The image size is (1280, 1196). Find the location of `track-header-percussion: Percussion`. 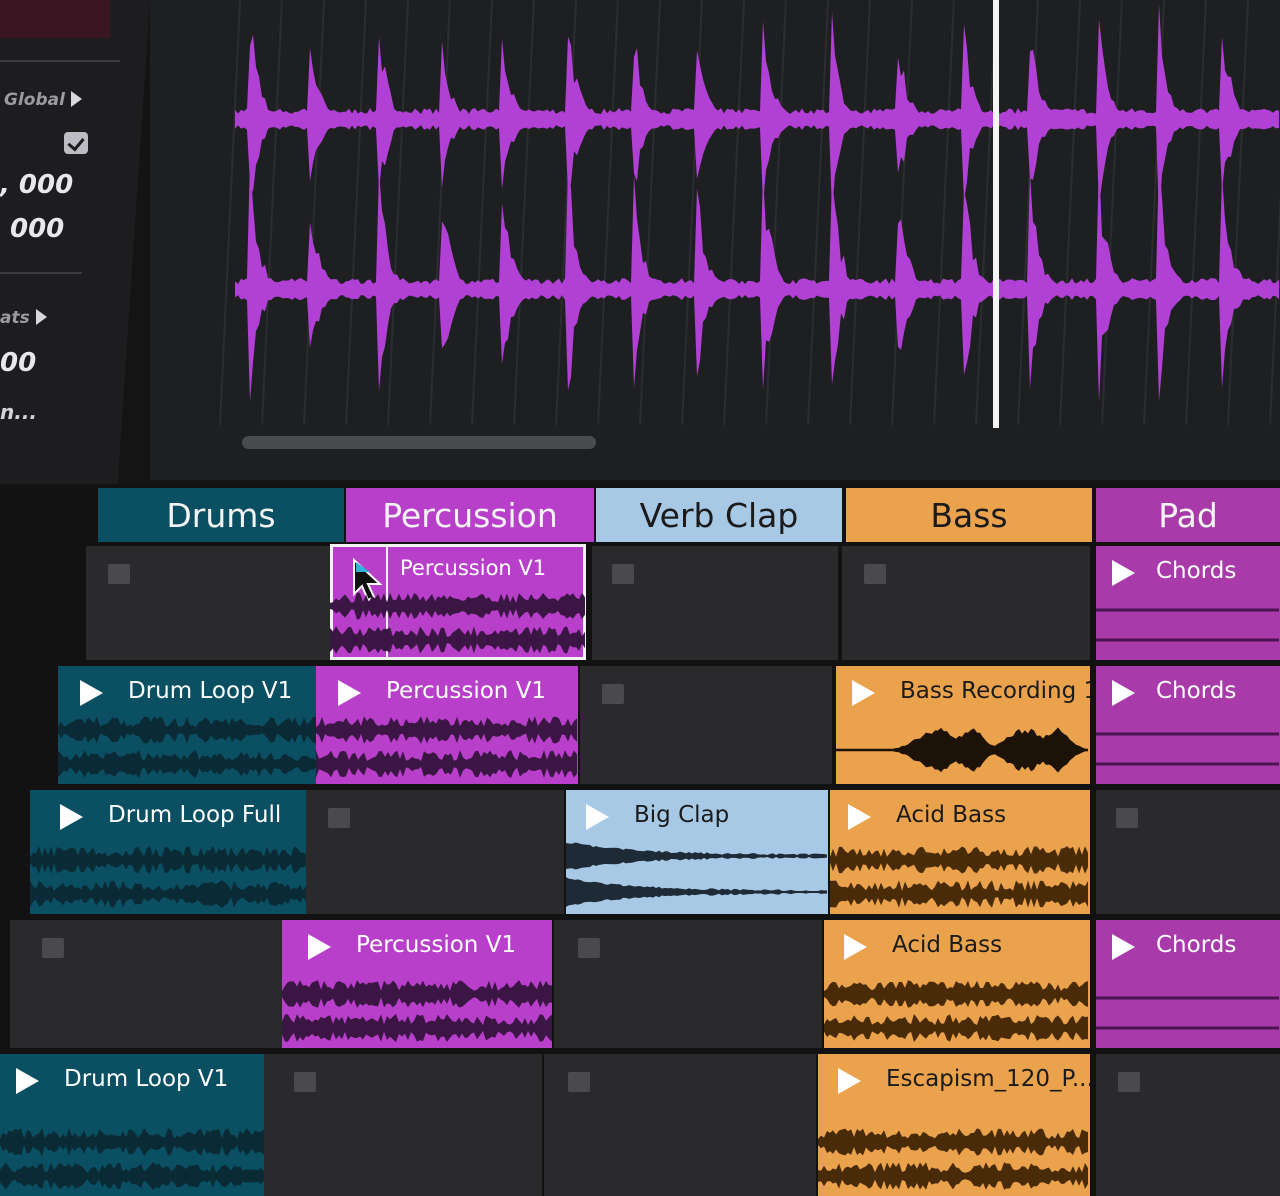

track-header-percussion: Percussion is located at coordinates (470, 515).